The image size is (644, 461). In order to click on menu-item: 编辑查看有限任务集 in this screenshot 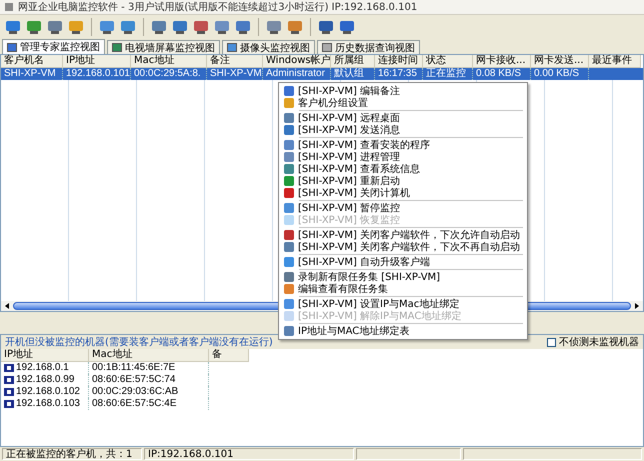, I will do `click(404, 289)`.